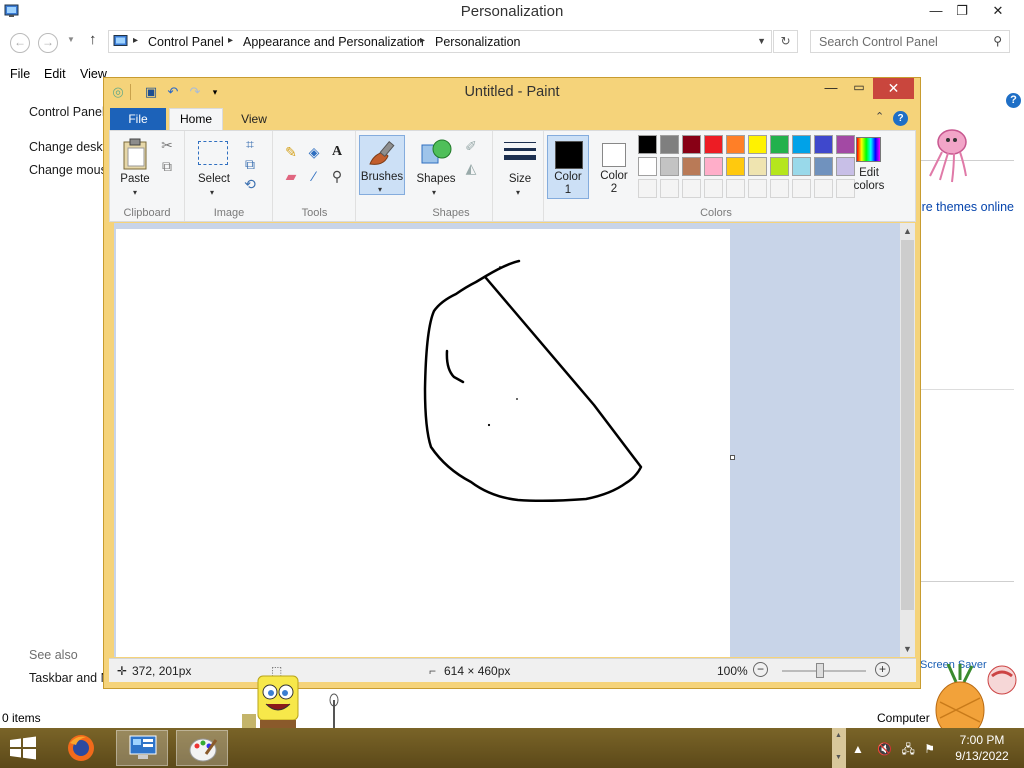  What do you see at coordinates (910, 41) in the screenshot?
I see `search-input: Search Control Panel ⚲` at bounding box center [910, 41].